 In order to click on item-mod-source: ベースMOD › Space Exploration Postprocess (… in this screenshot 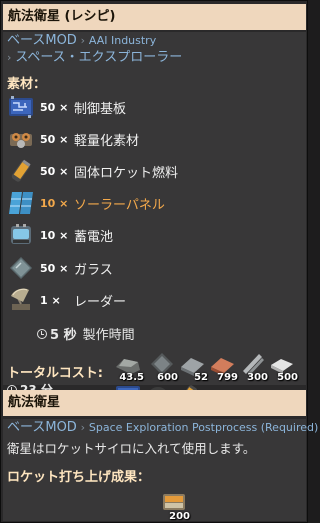, I will do `click(162, 427)`.